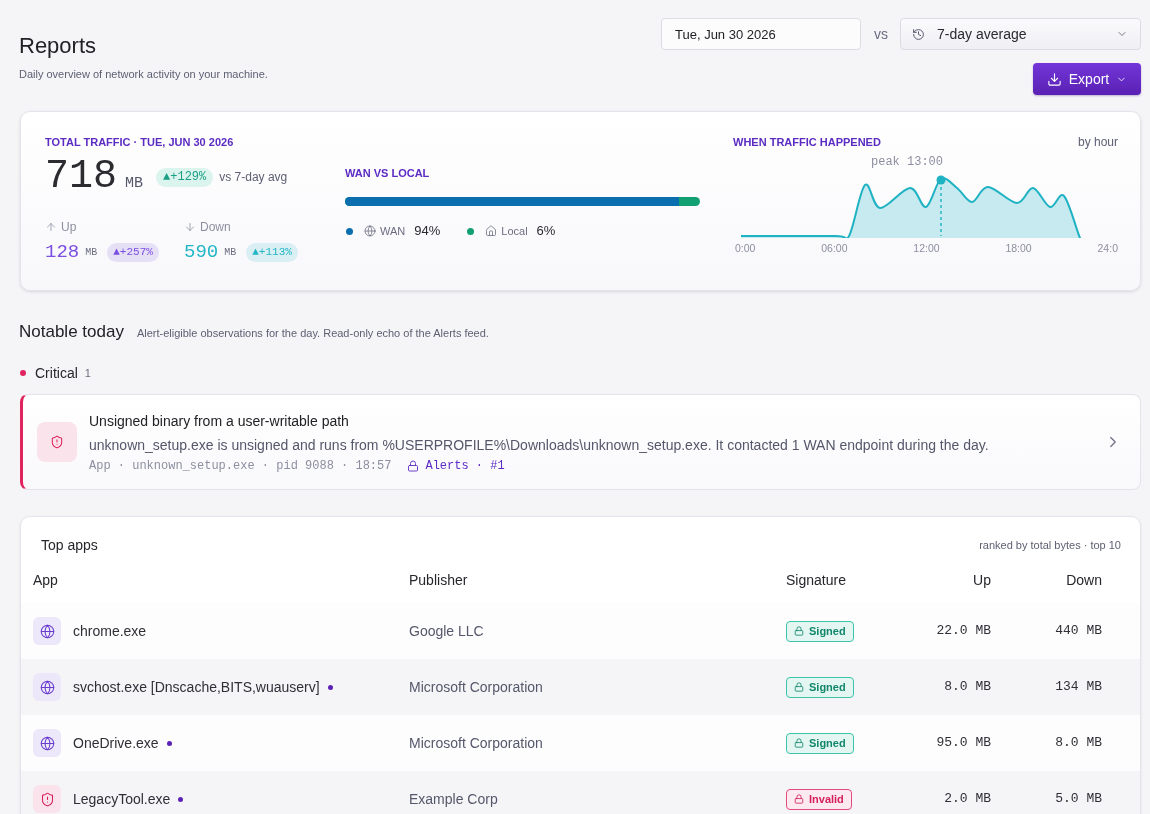 The width and height of the screenshot is (1150, 814). What do you see at coordinates (133, 252) in the screenshot?
I see `change-badge: ▲+257%` at bounding box center [133, 252].